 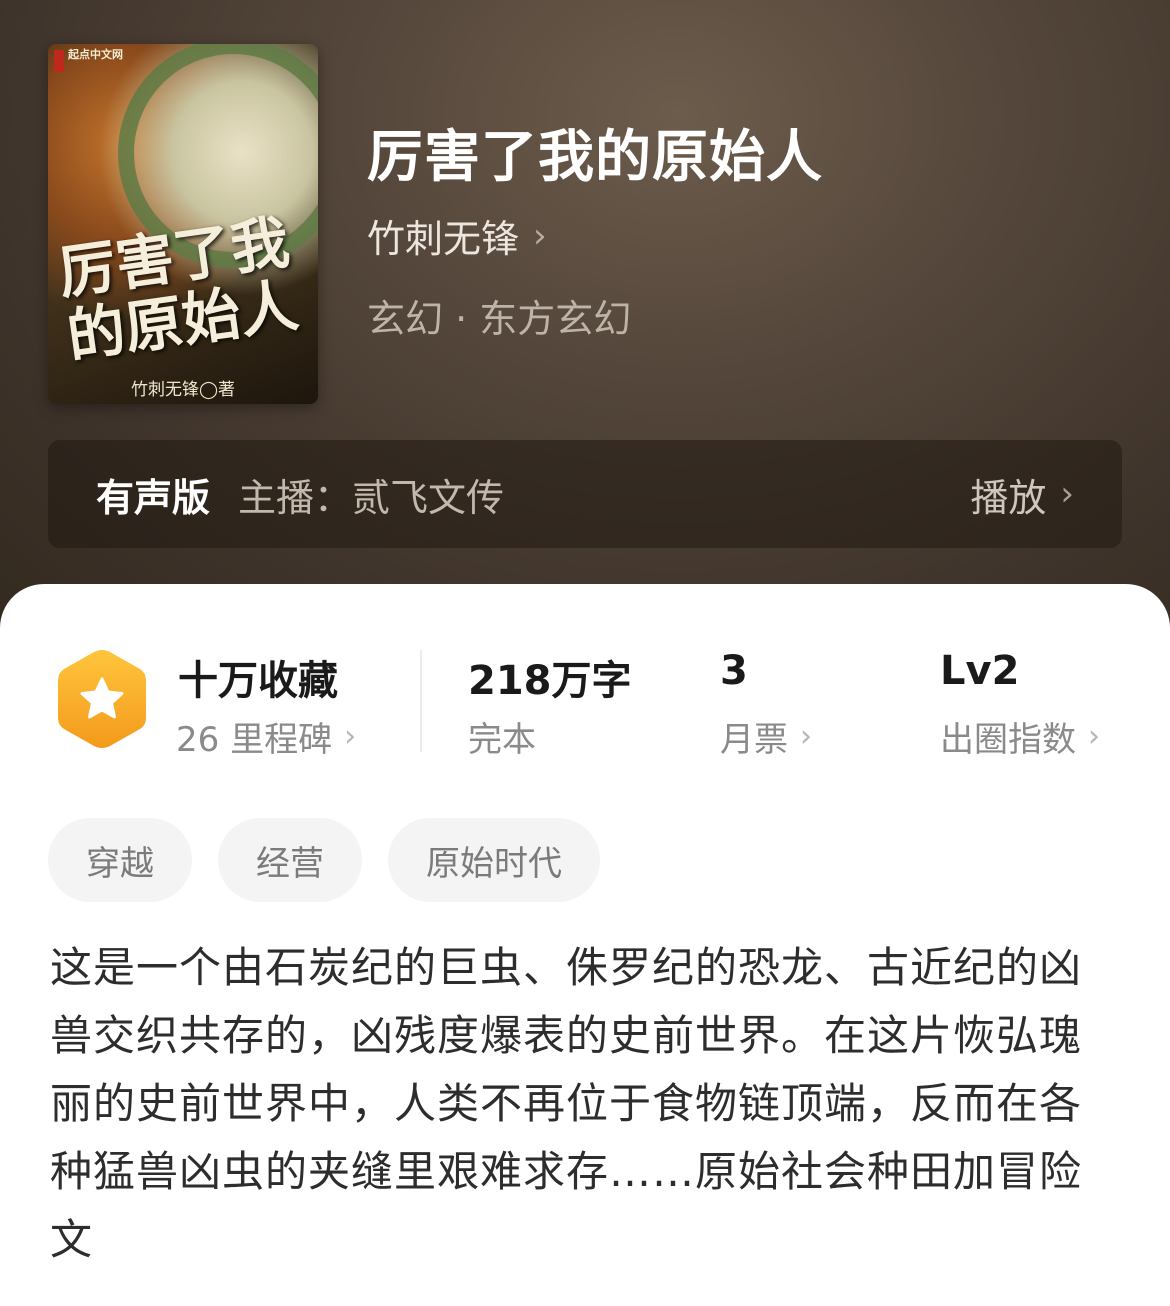 I want to click on tag-list: 穿越 经营 原始时代, so click(x=324, y=860).